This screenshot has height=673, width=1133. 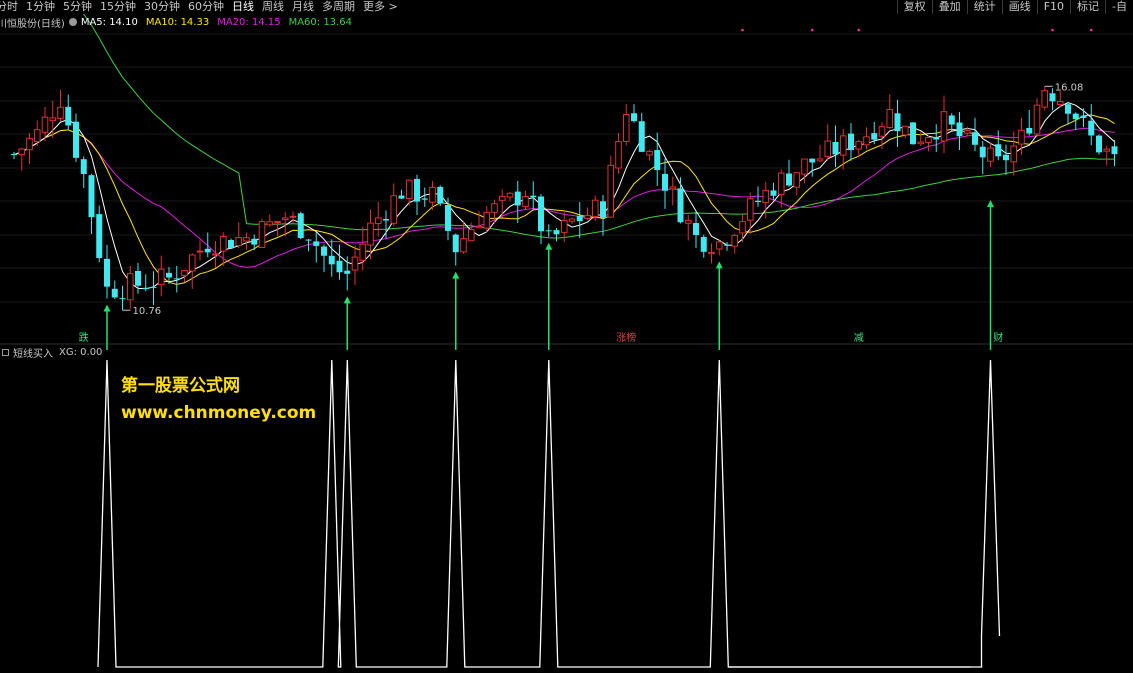 What do you see at coordinates (9, 7) in the screenshot?
I see `period-tab-0: 分时` at bounding box center [9, 7].